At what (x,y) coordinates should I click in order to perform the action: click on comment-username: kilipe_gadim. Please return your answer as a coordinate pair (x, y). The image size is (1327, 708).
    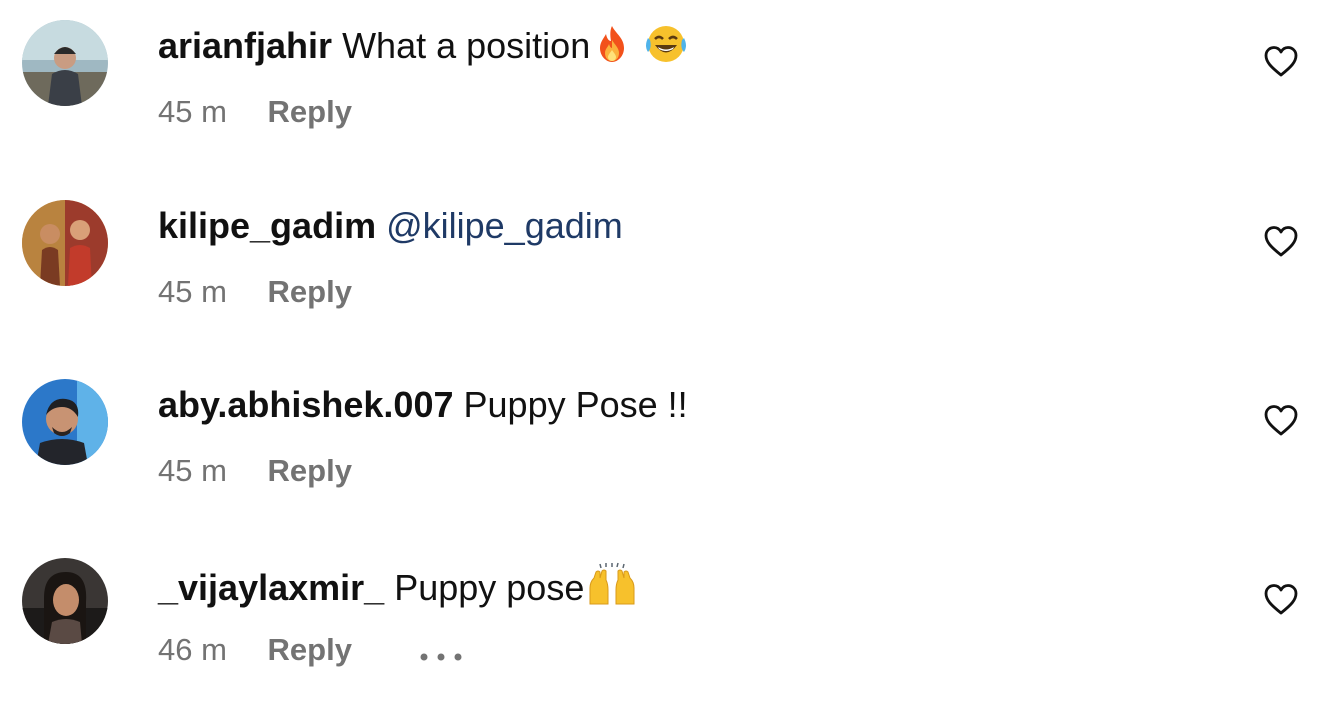
    Looking at the image, I should click on (267, 225).